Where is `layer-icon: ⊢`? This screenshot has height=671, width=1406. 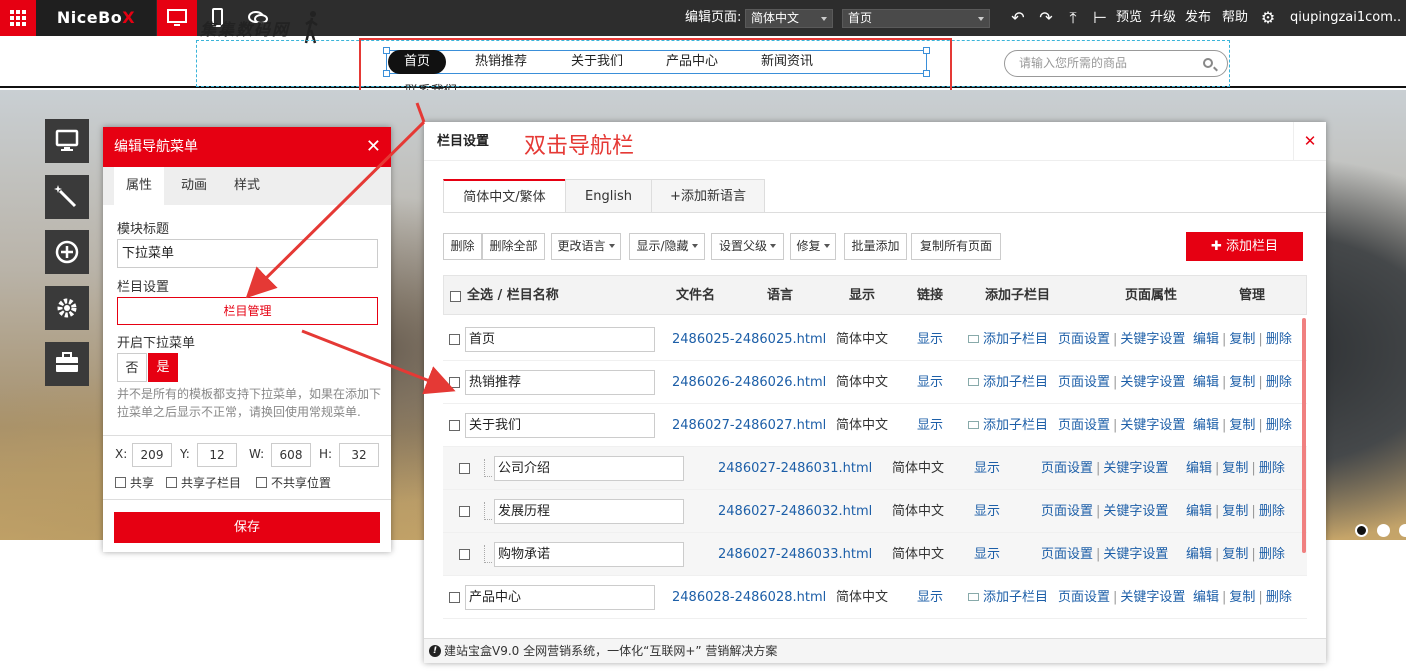 layer-icon: ⊢ is located at coordinates (1100, 18).